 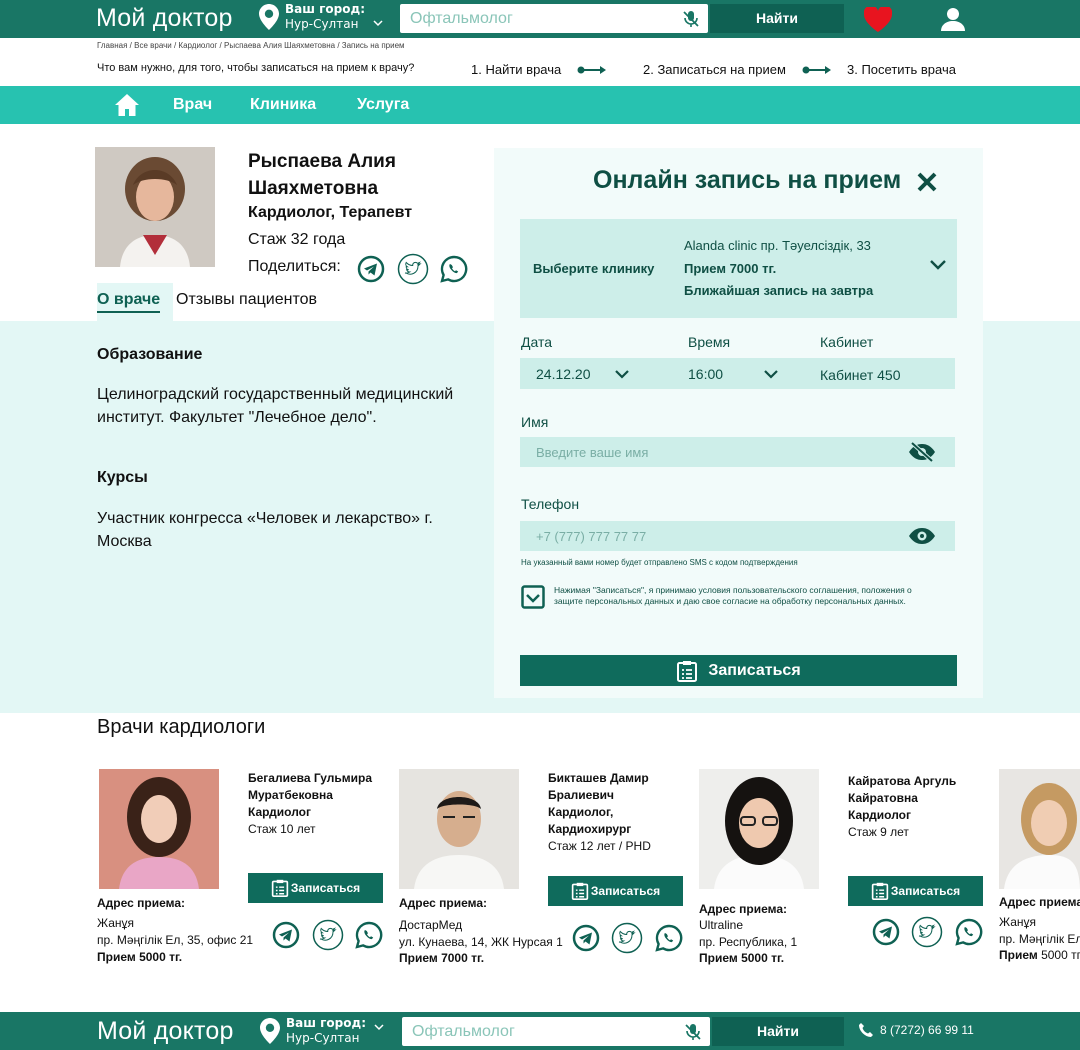 I want to click on card-doctor-exp: Стаж 12 лет / PHD, so click(x=599, y=846).